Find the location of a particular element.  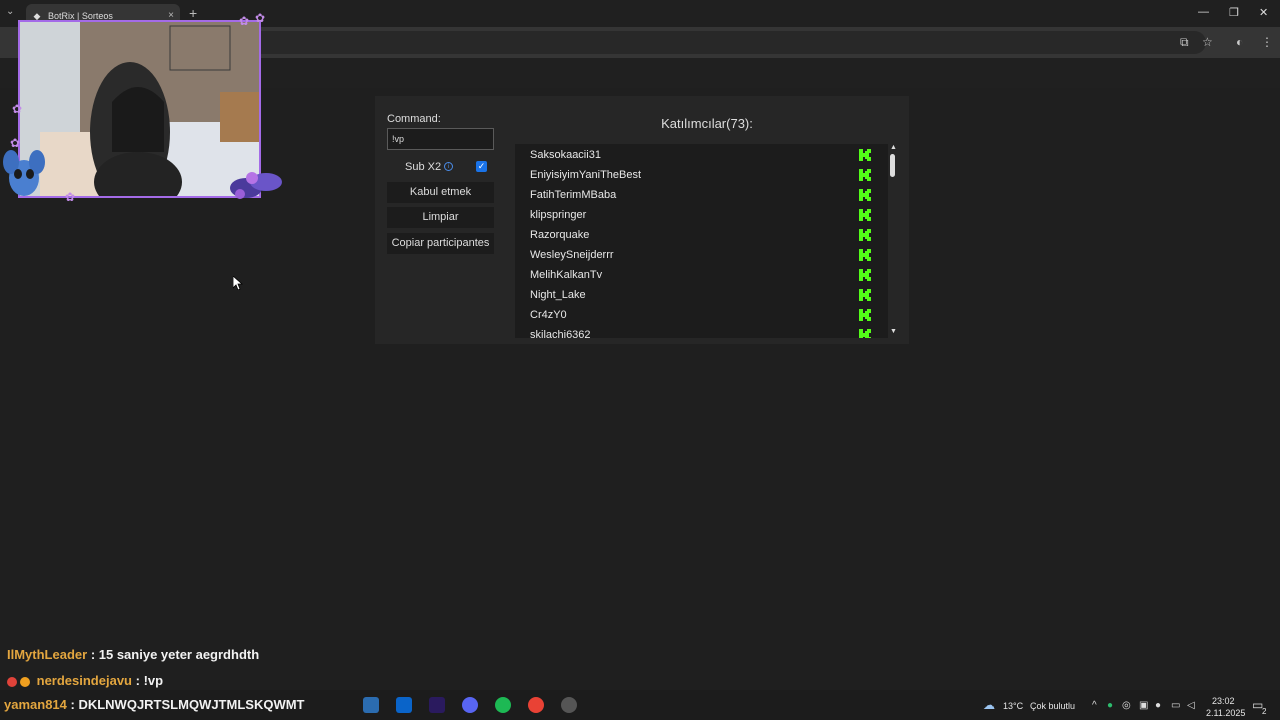

profile-icon: ◐ is located at coordinates (1239, 42).